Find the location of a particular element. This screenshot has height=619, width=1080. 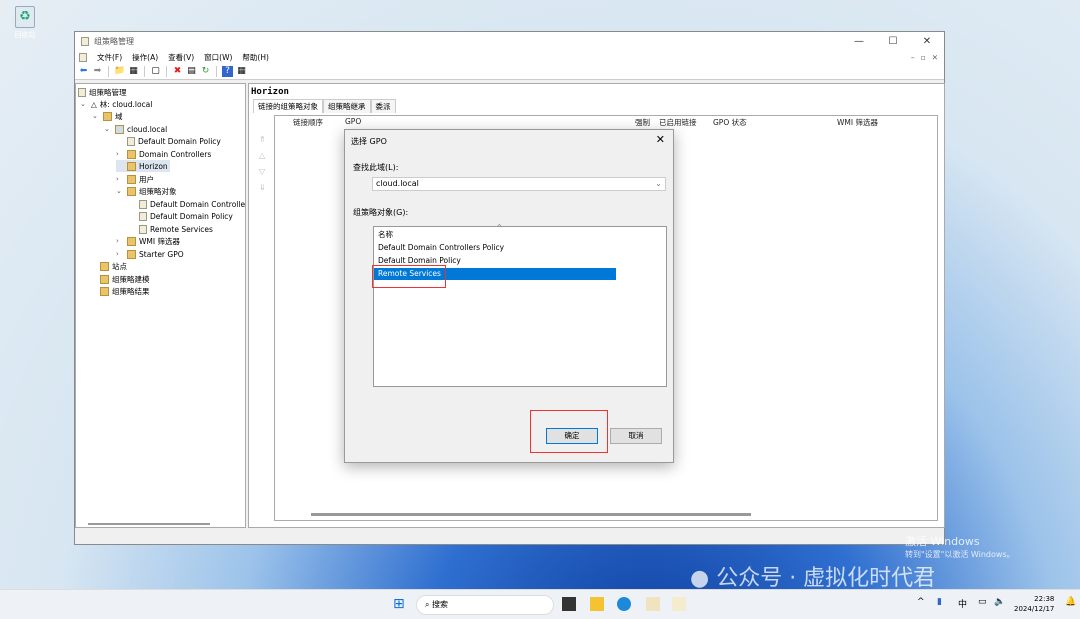

recycle-bin: ♻ 回收站 is located at coordinates (25, 23).